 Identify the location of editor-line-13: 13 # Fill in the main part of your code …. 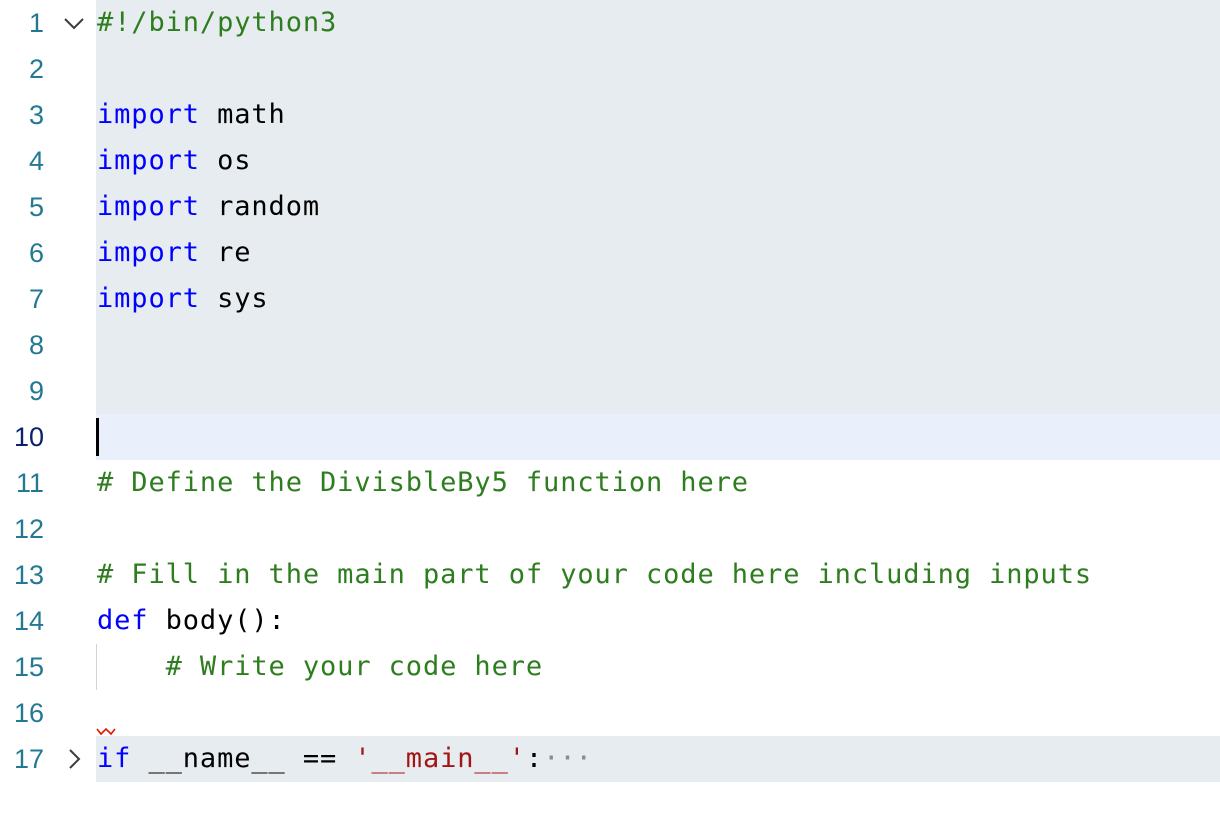
(610, 575).